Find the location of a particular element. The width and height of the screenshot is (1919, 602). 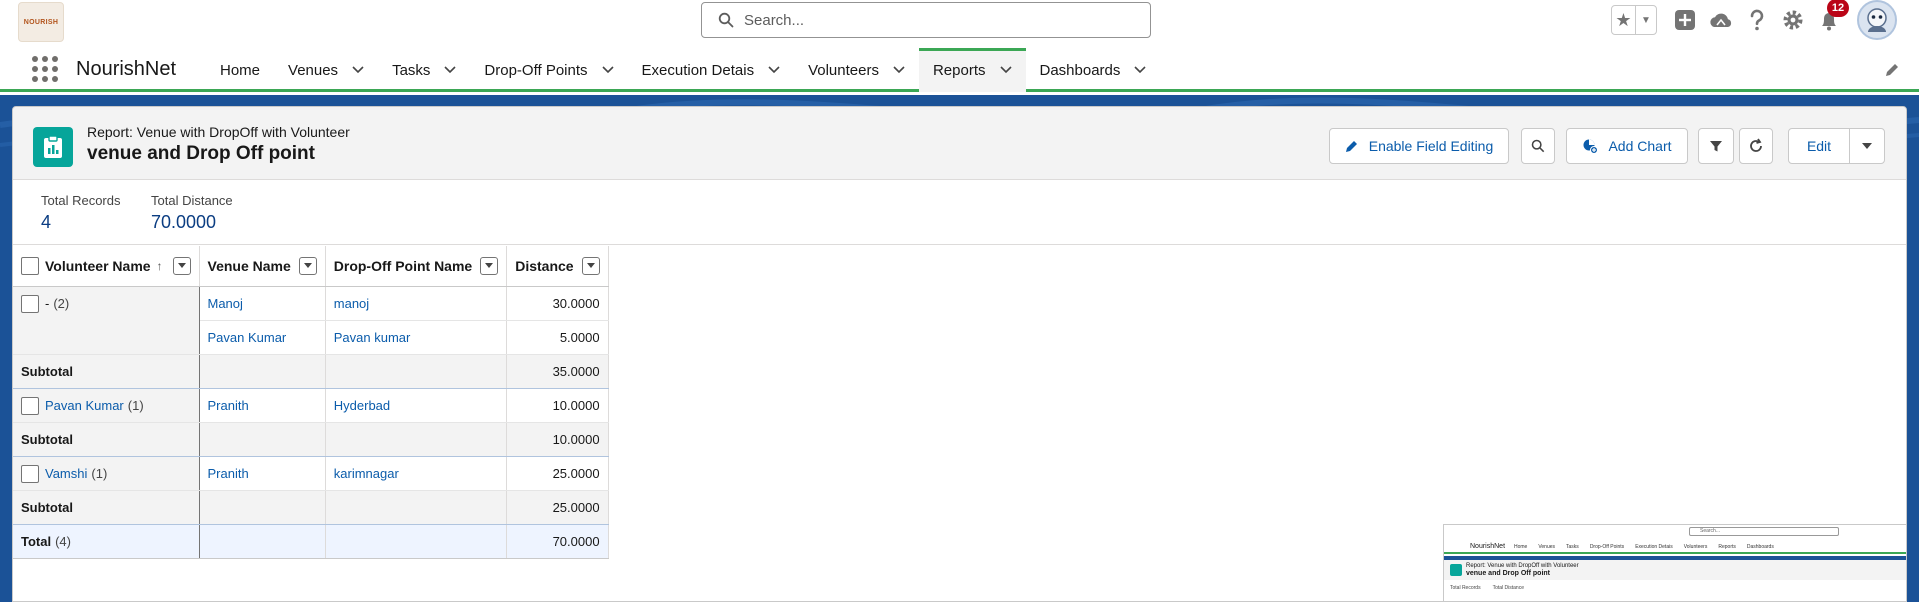

nav-item-drop-off-points: Drop-Off Points is located at coordinates (548, 70).